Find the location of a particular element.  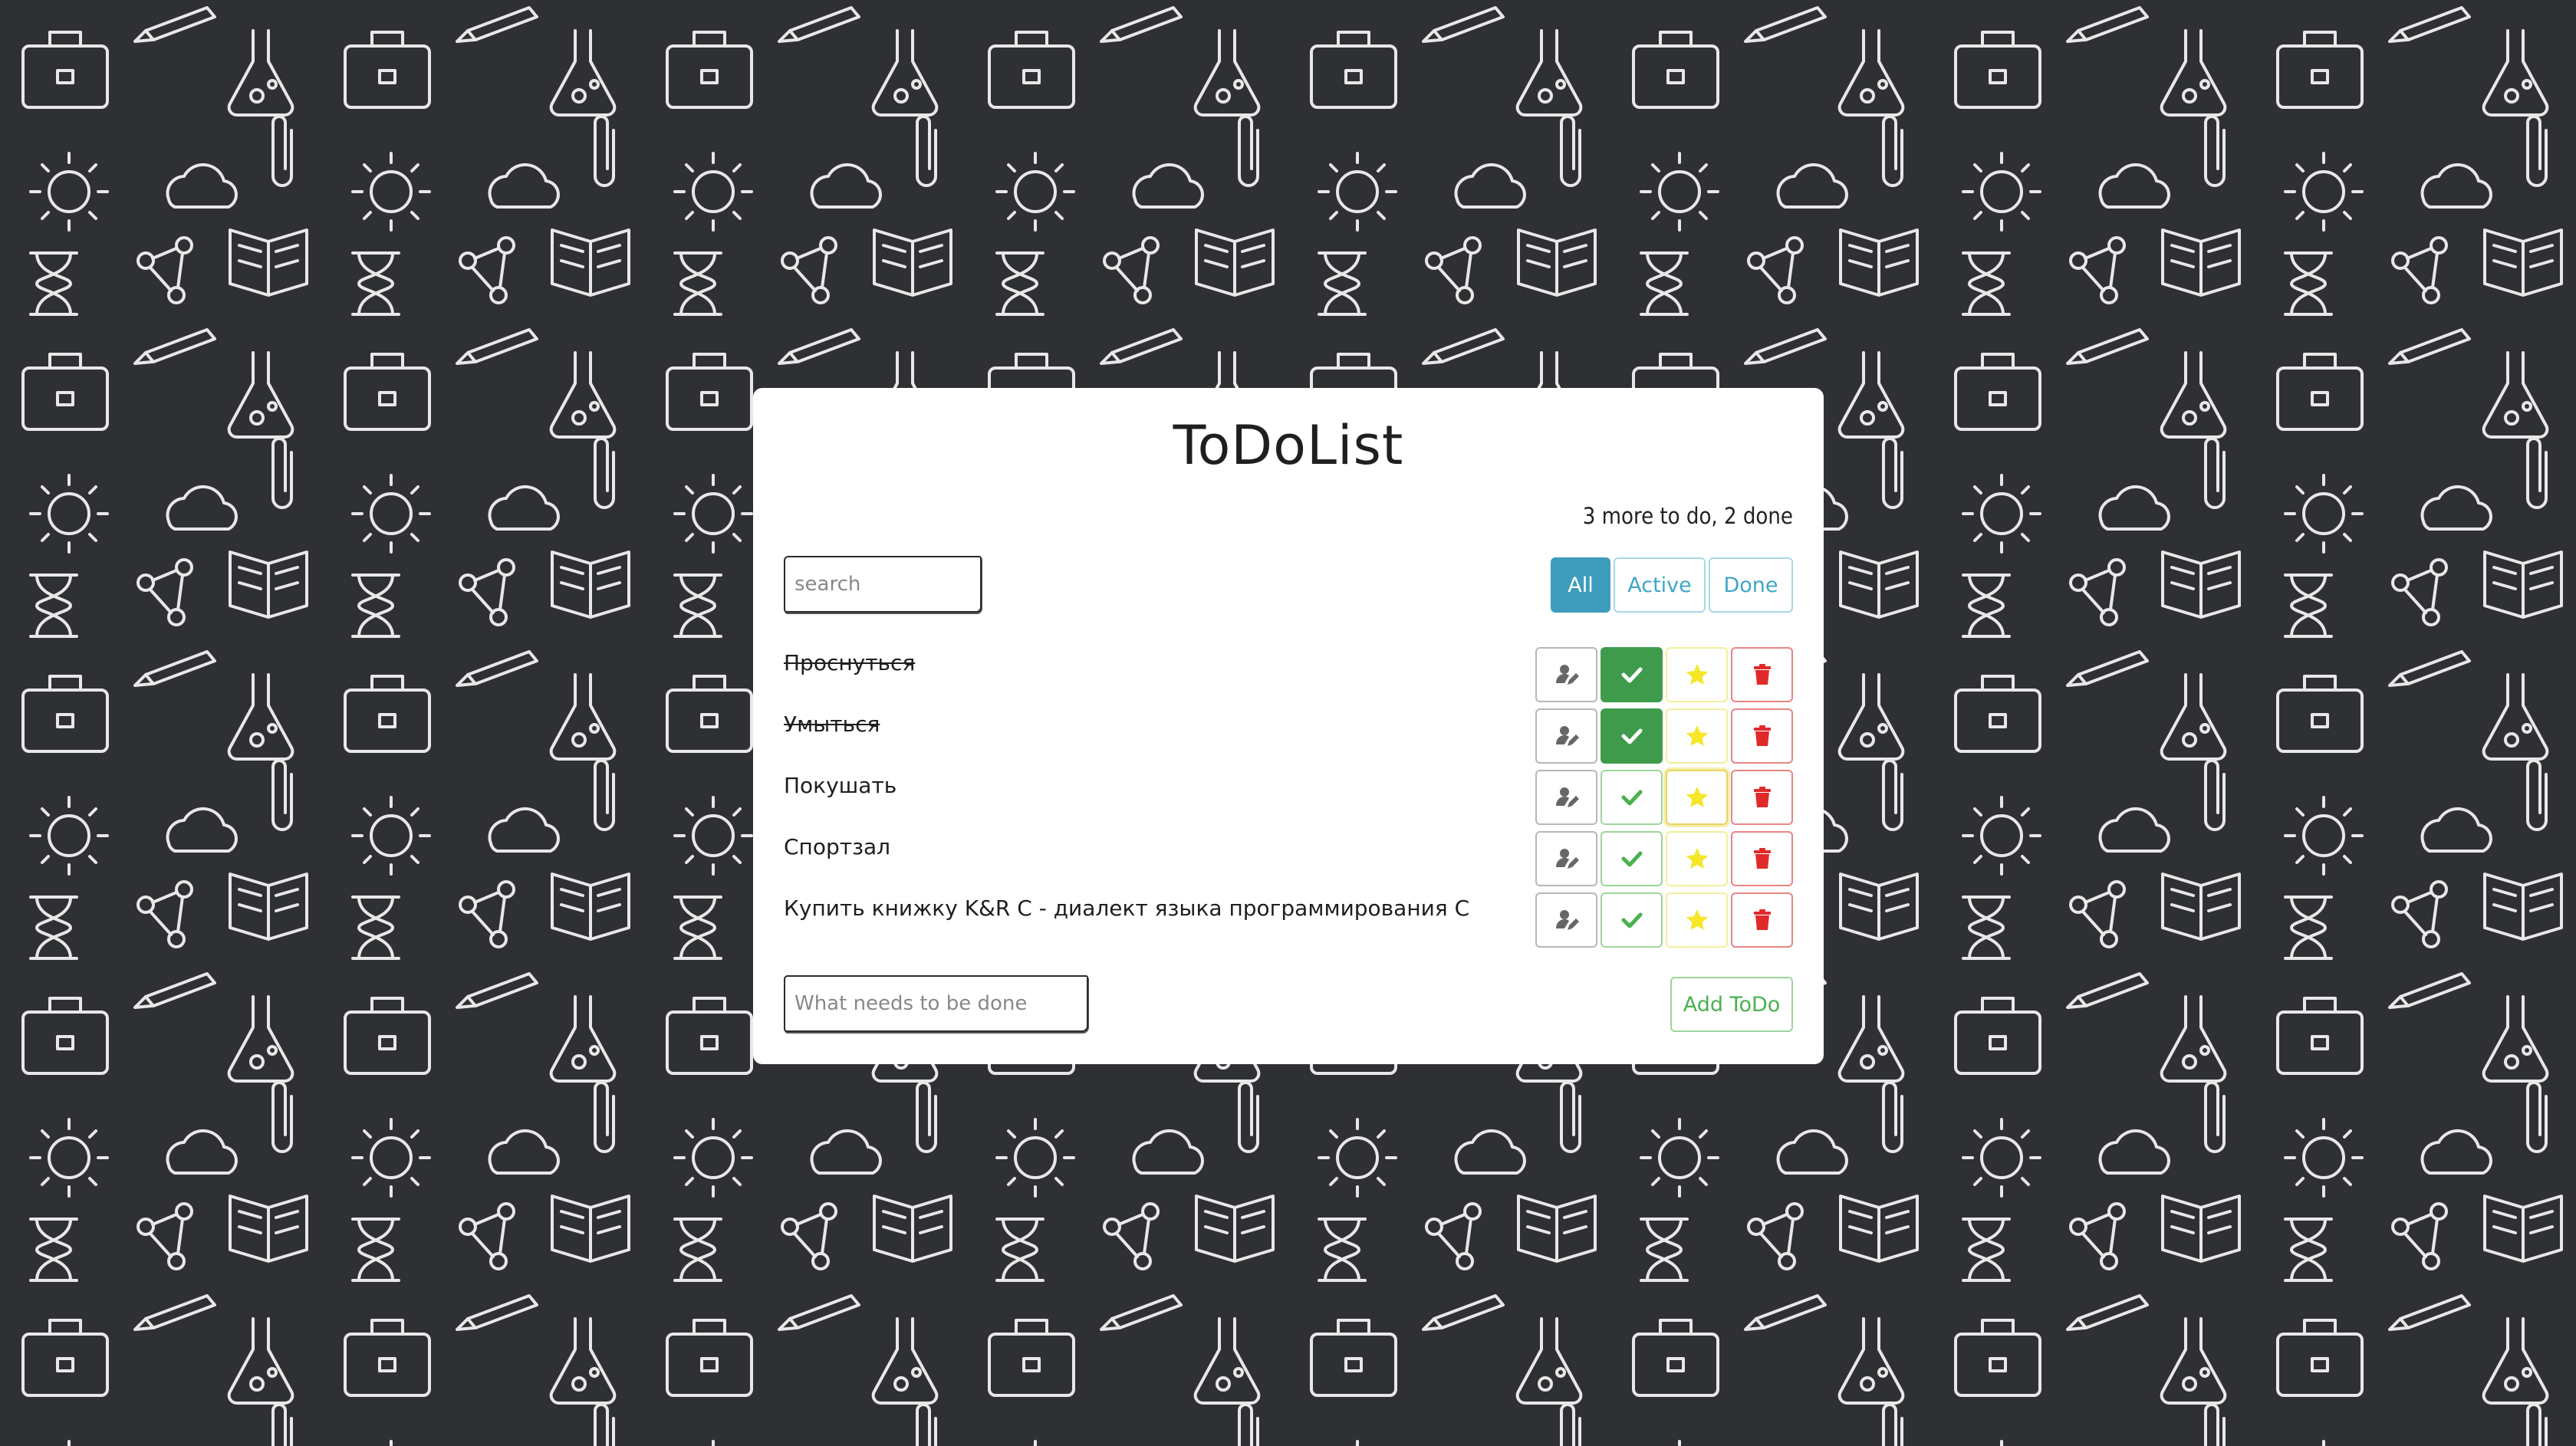

todo-item: Умыться is located at coordinates (1288, 735).